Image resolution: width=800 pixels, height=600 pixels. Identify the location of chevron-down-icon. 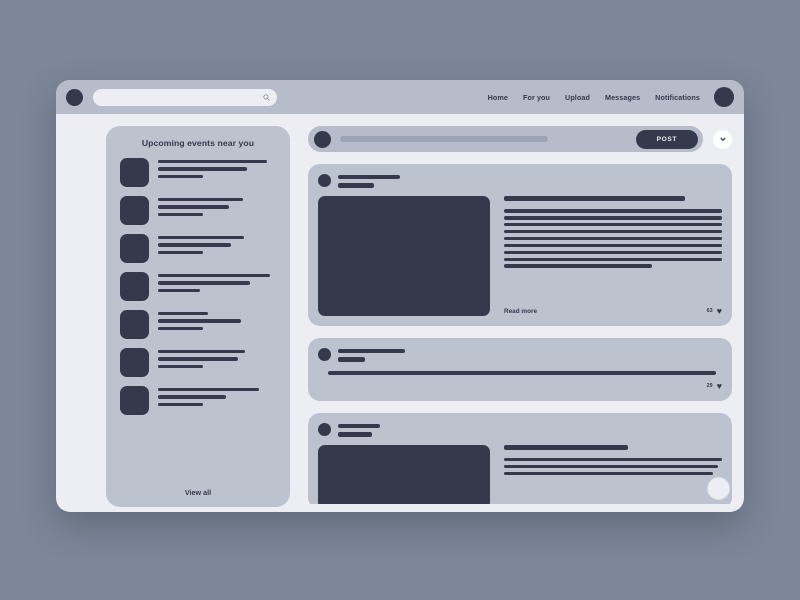
(723, 139).